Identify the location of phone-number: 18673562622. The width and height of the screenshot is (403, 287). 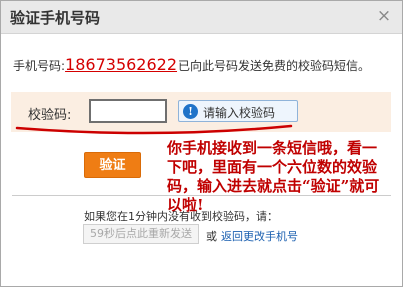
(121, 64).